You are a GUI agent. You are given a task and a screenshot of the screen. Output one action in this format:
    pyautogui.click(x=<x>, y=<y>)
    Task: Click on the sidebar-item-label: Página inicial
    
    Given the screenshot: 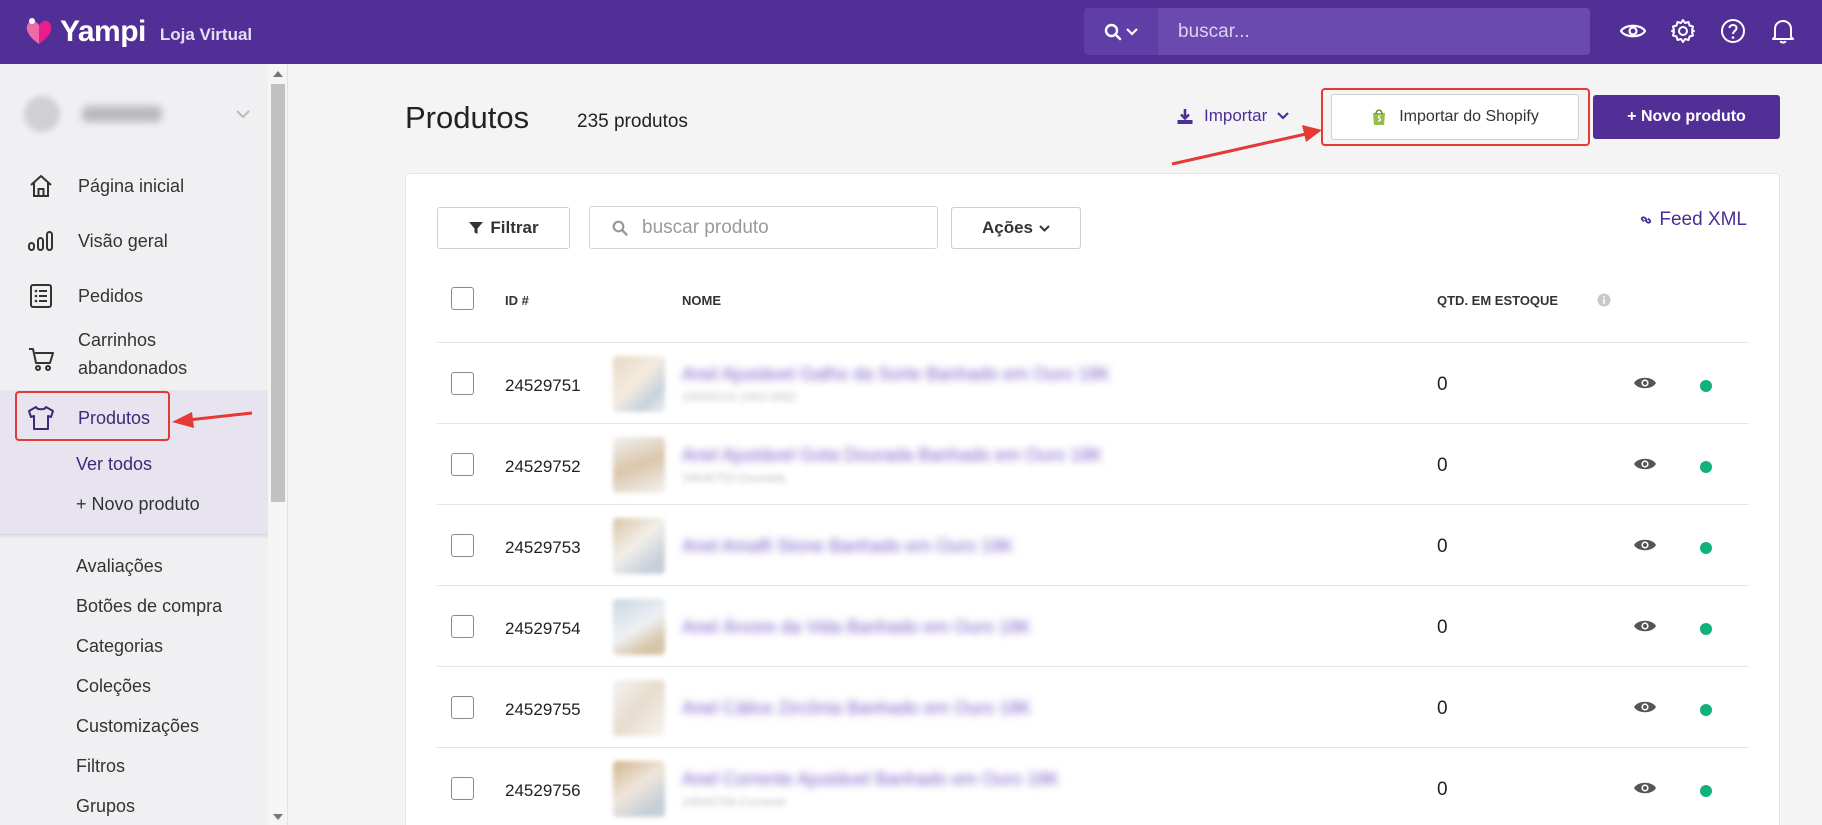 What is the action you would take?
    pyautogui.click(x=131, y=186)
    